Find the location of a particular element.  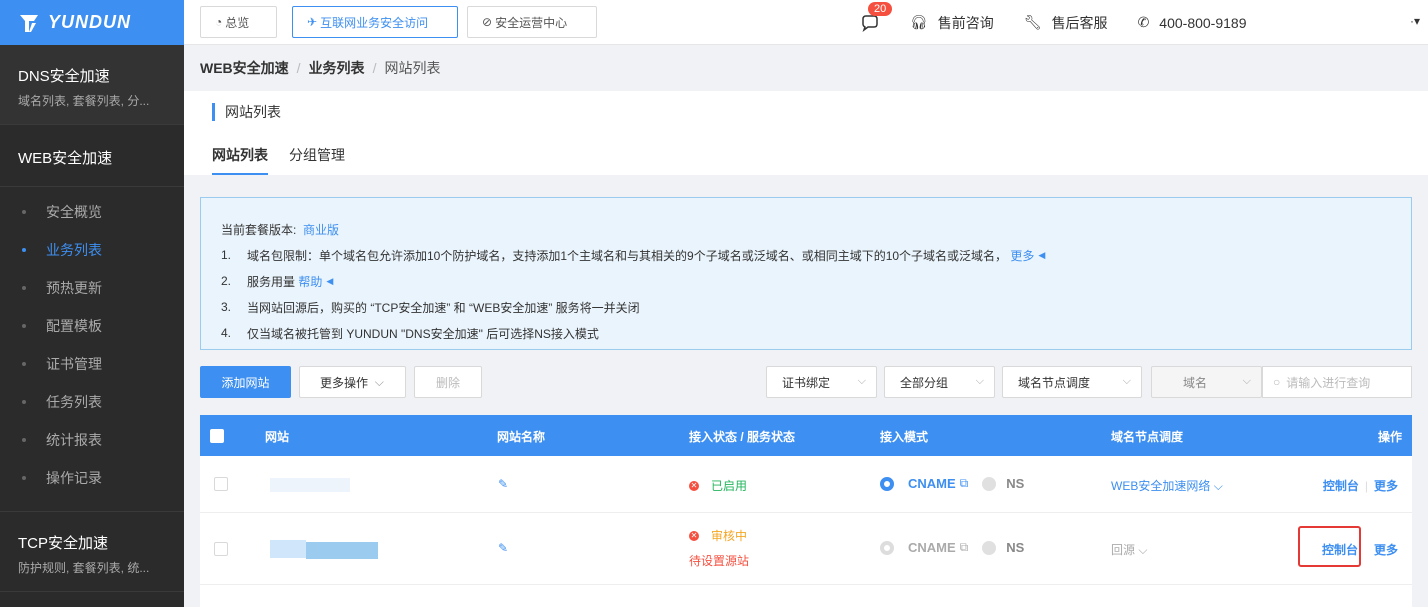

group-select: 全部分组 ⌵ is located at coordinates (939, 382).